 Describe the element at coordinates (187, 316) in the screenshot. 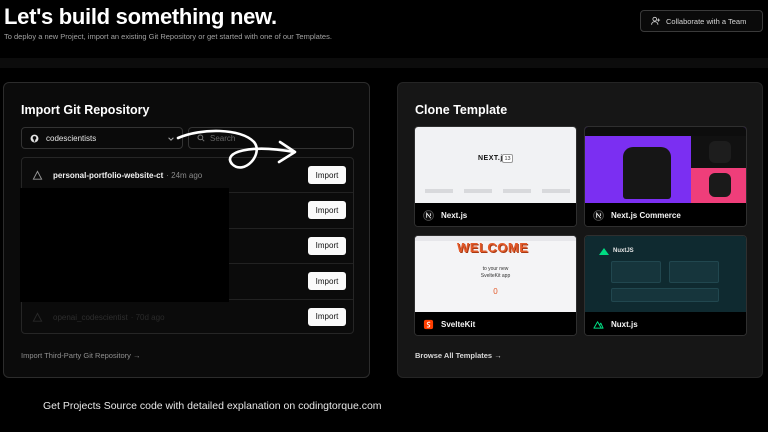

I see `repository-row: openai_codescientist · 70d ago Import` at that location.